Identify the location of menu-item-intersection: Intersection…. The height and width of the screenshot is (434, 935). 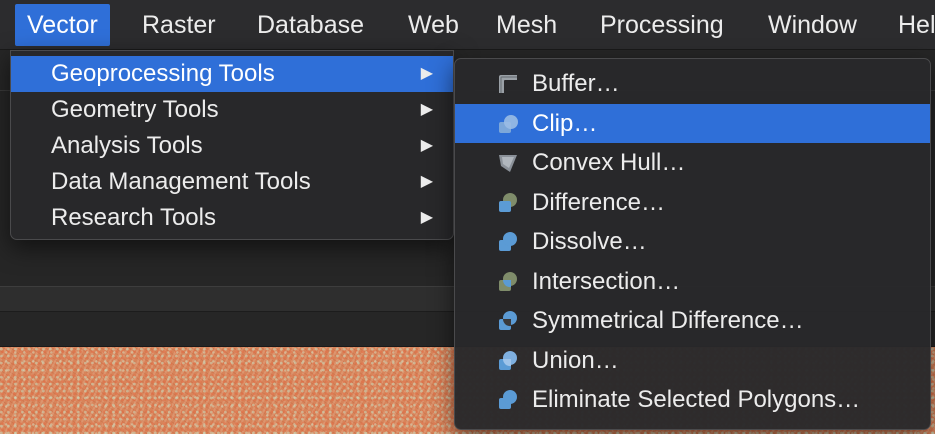
(692, 282).